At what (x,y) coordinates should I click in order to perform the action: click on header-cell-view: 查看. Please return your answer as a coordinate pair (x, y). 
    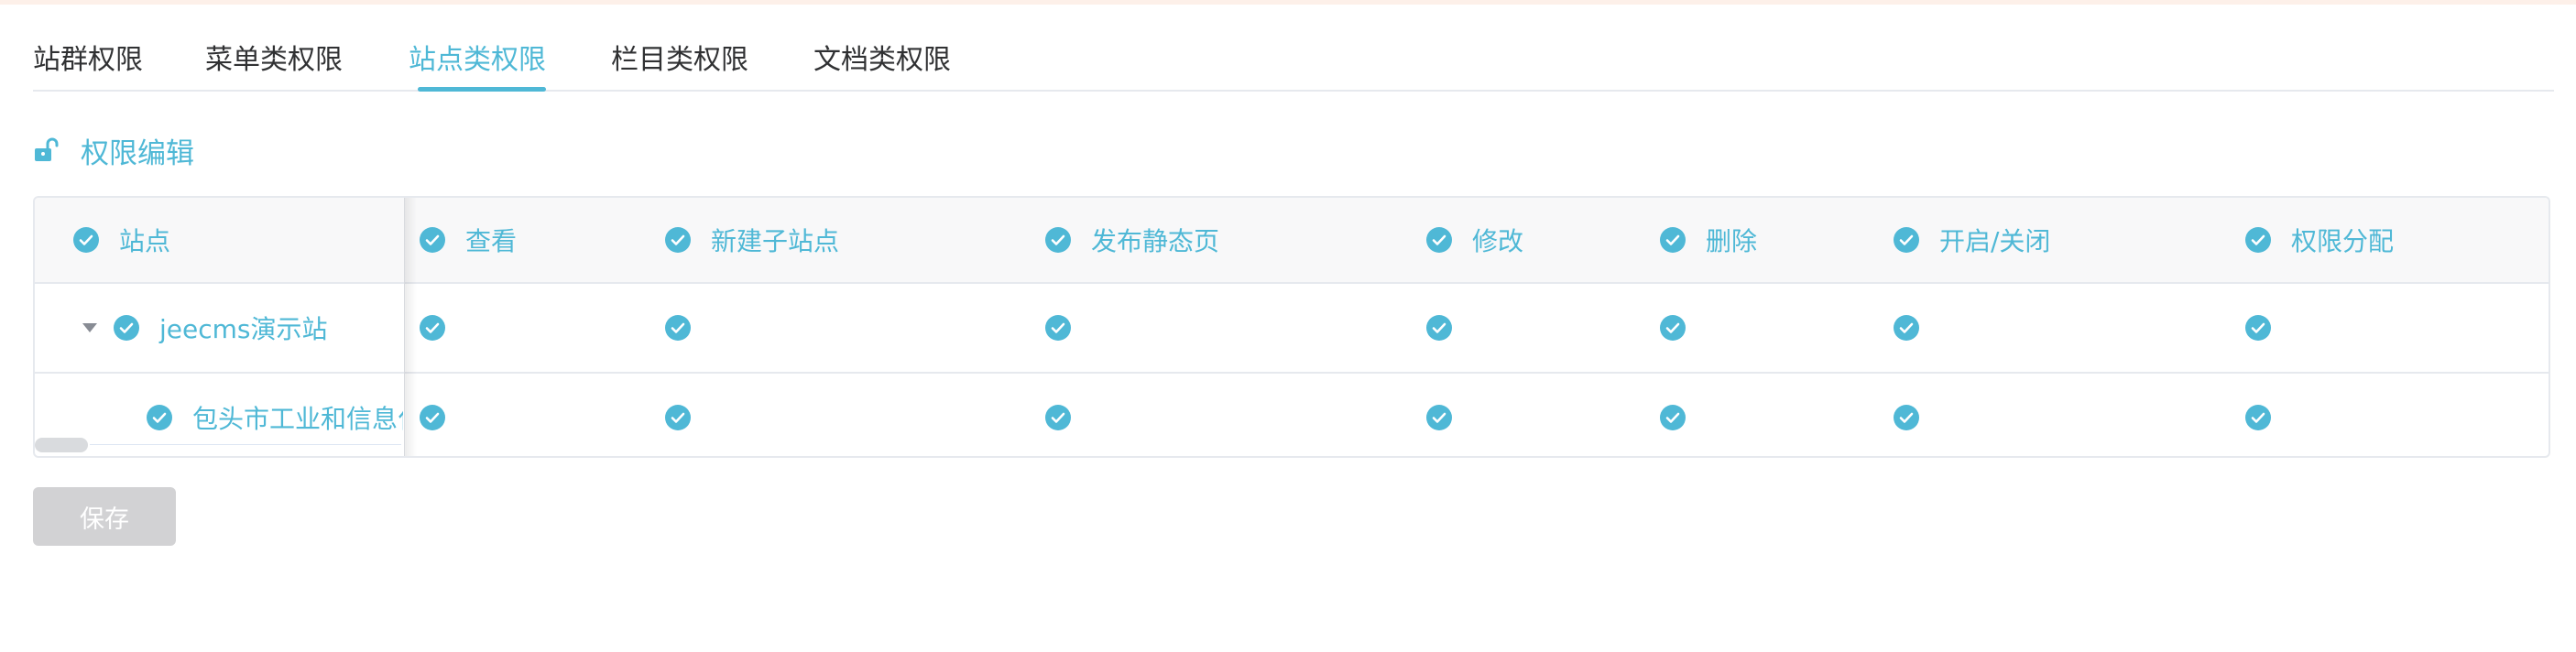
    Looking at the image, I should click on (469, 240).